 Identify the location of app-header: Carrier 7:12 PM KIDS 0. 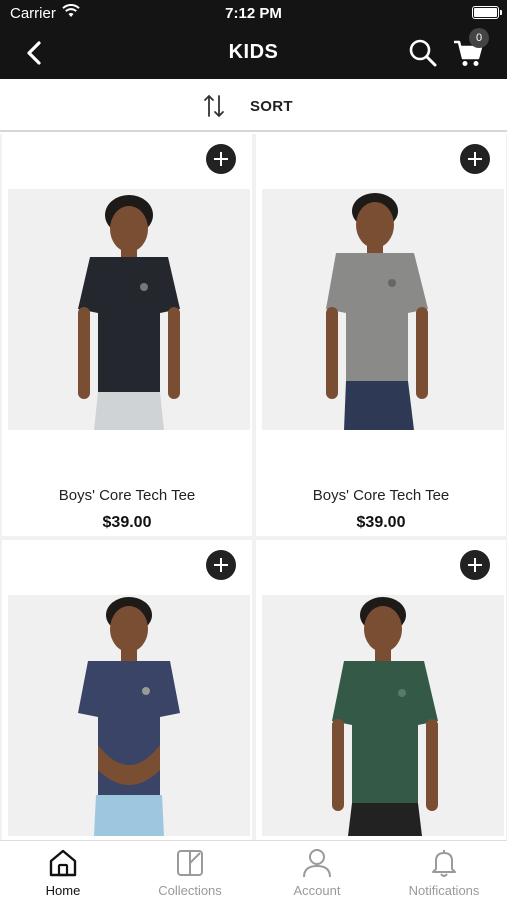
(253, 39).